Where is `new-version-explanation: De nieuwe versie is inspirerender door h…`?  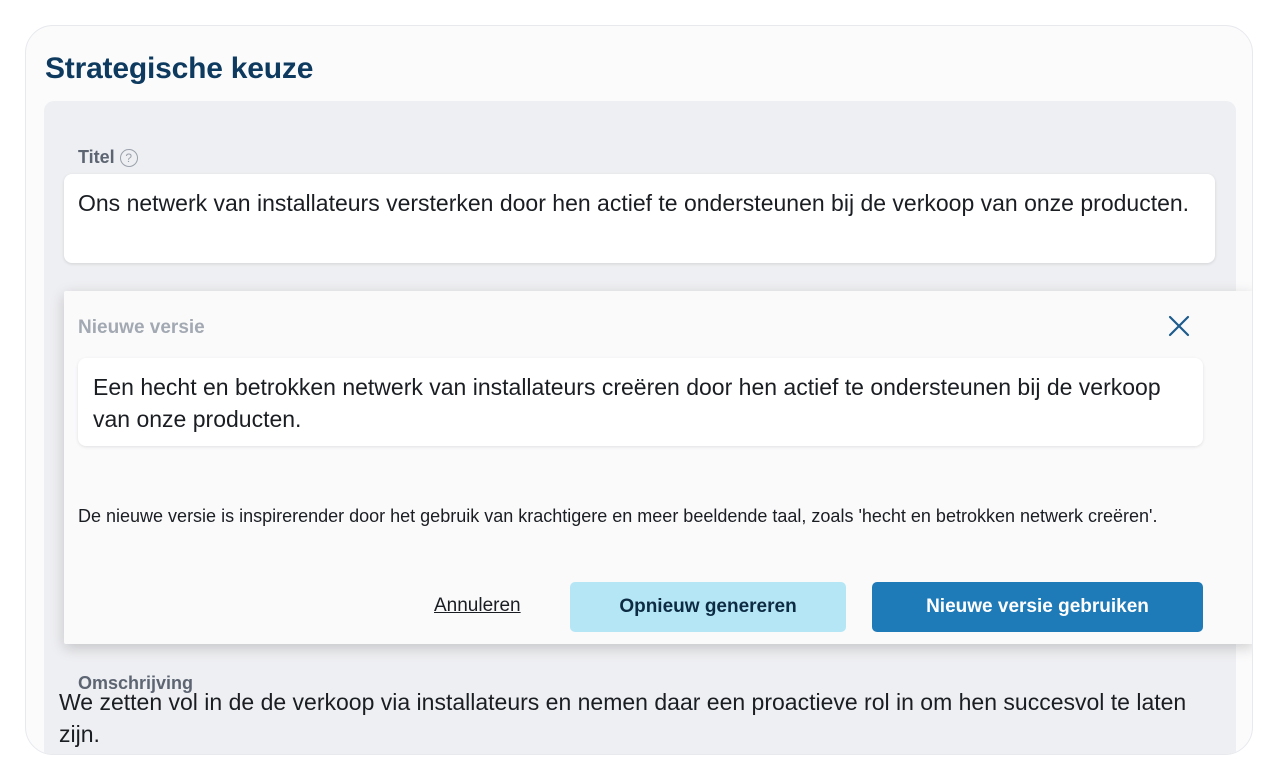
new-version-explanation: De nieuwe versie is inspirerender door h… is located at coordinates (618, 516).